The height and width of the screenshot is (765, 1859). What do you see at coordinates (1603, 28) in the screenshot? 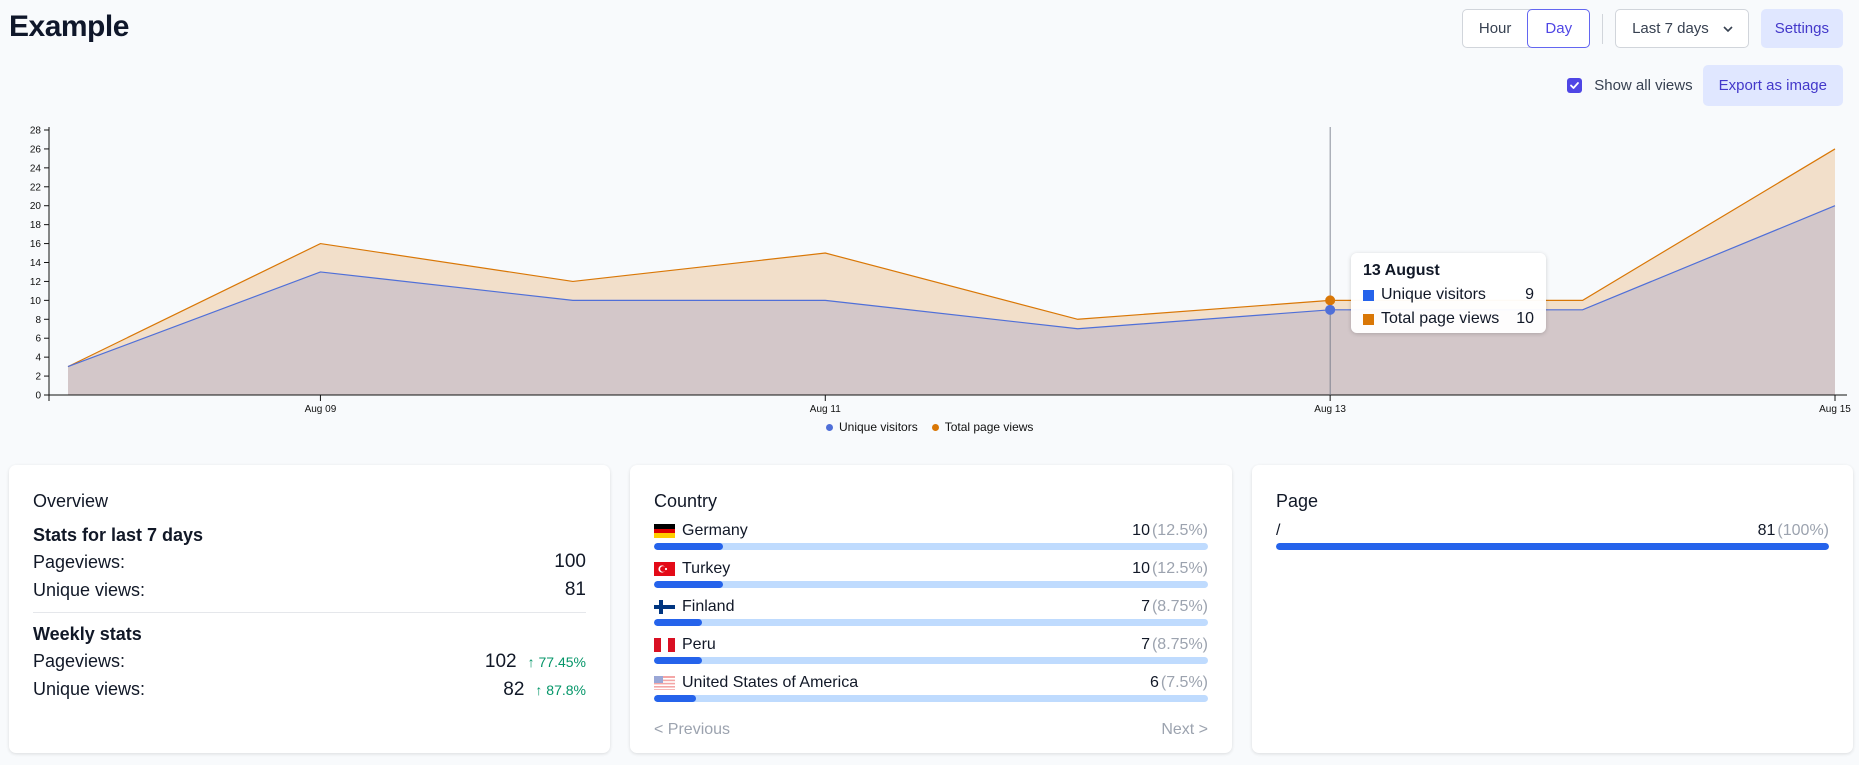
I see `toolbar-divider` at bounding box center [1603, 28].